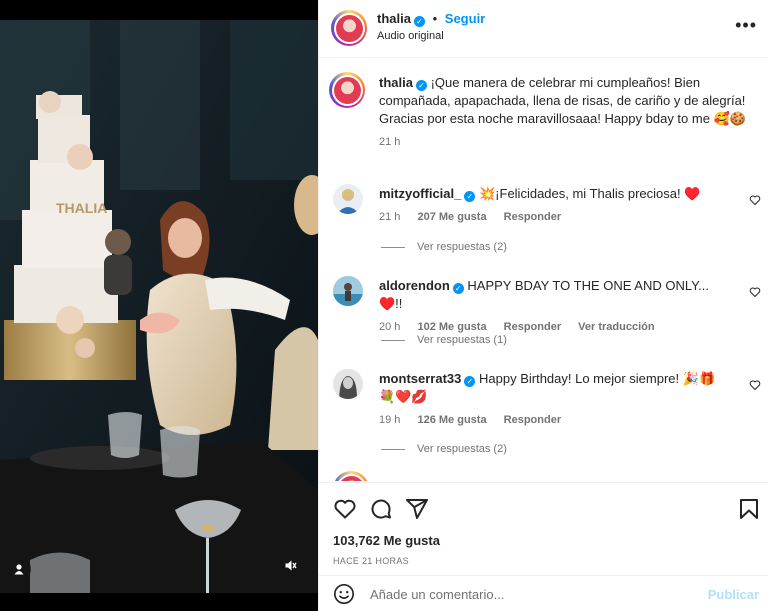 This screenshot has width=768, height=611. Describe the element at coordinates (417, 509) in the screenshot. I see `share-icon` at that location.